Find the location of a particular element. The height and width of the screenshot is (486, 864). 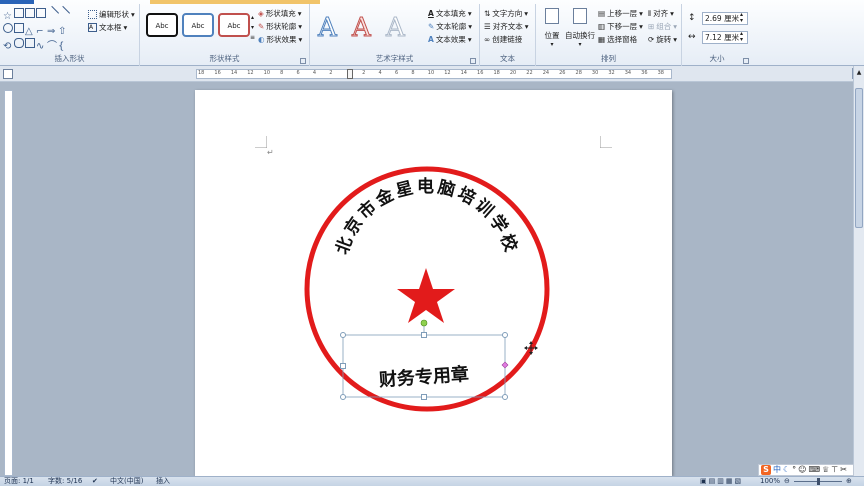

star-shape-icon: ☆ is located at coordinates (8, 17).